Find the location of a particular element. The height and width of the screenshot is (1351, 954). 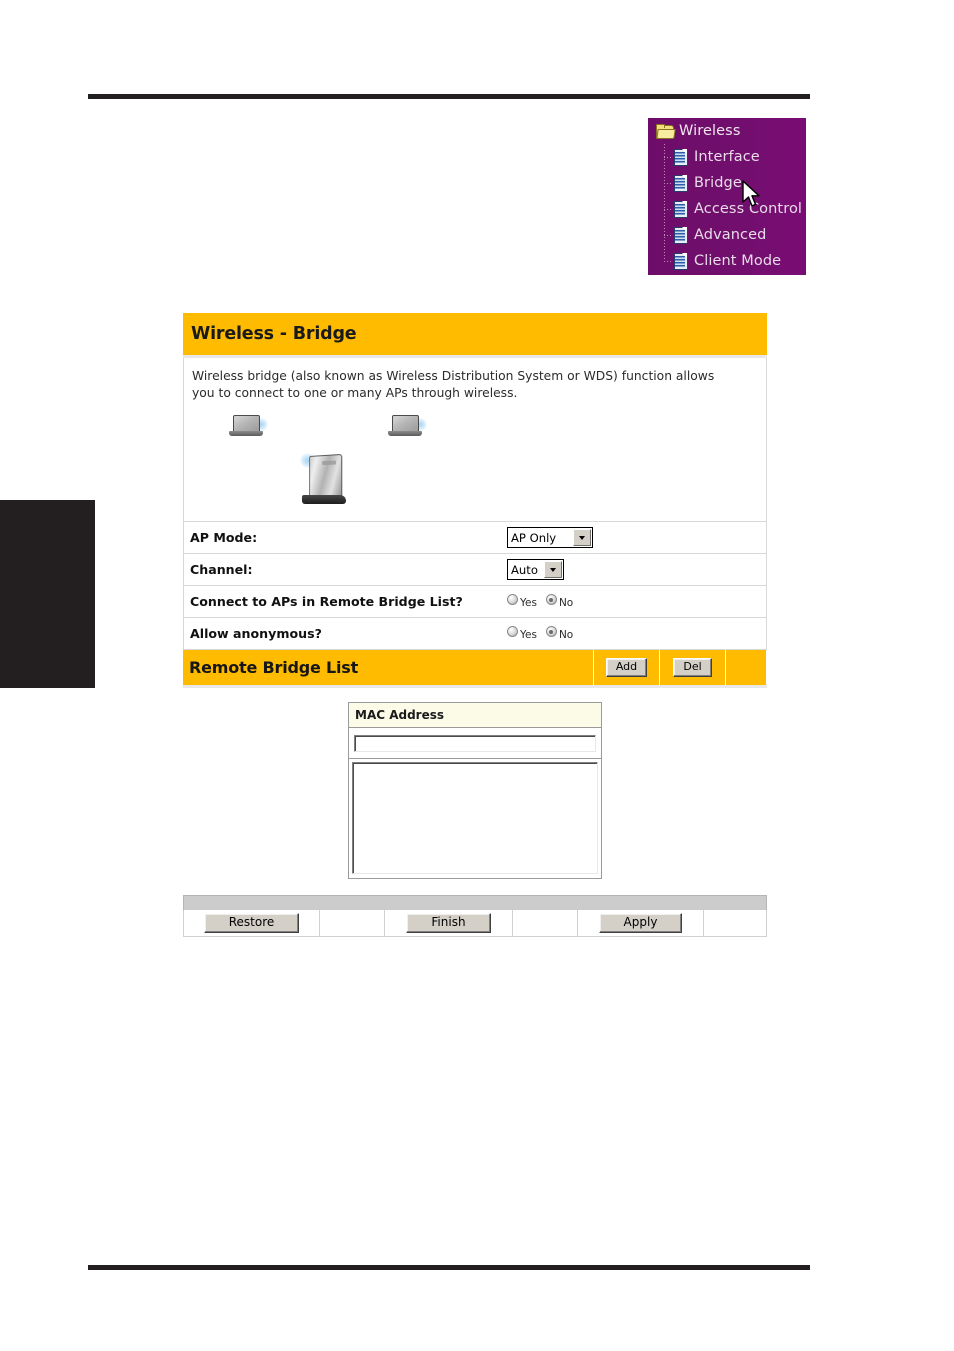

sidebar-item-label-bridge: Bridge is located at coordinates (718, 183).